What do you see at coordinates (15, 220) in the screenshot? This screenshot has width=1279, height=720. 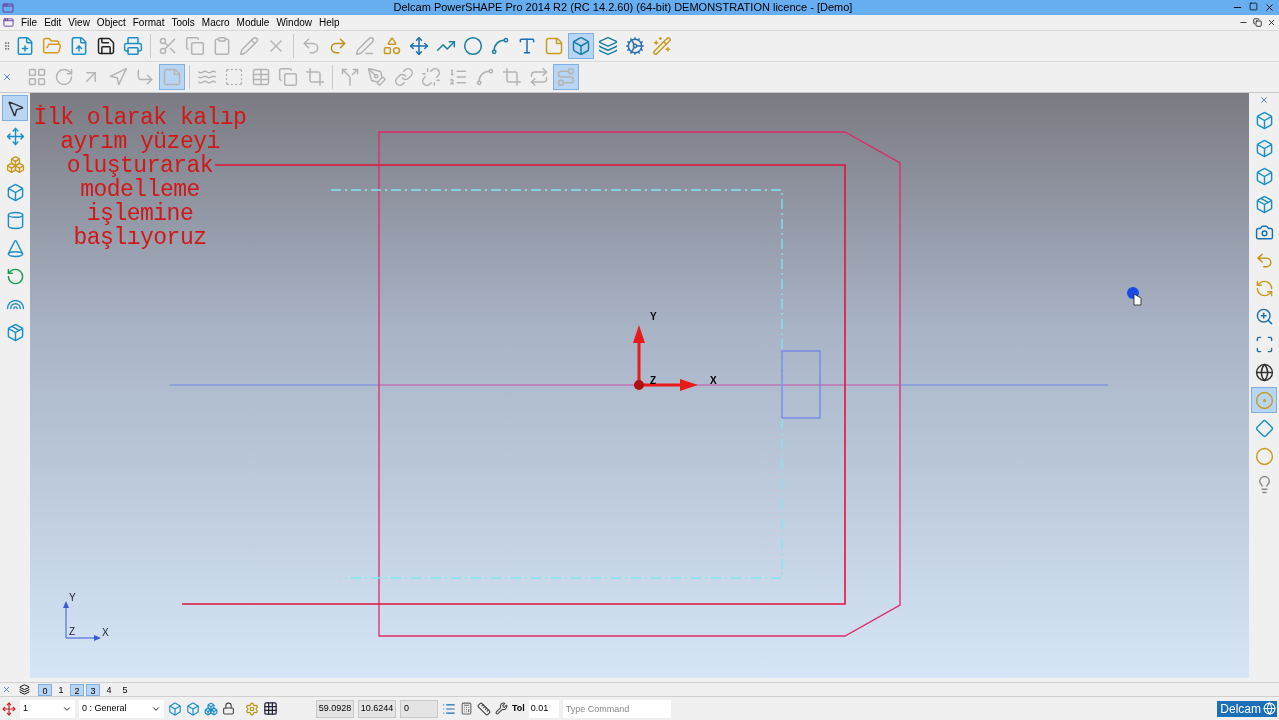 I see `cylinder-icon` at bounding box center [15, 220].